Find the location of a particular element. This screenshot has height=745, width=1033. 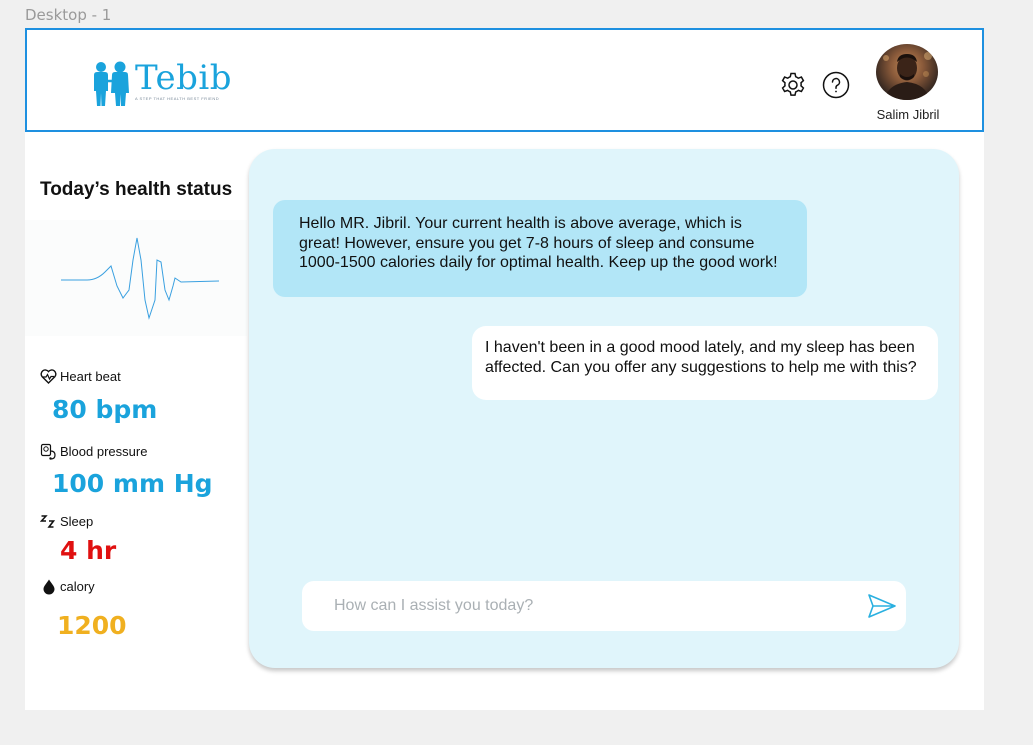

chat-input-box is located at coordinates (604, 606).